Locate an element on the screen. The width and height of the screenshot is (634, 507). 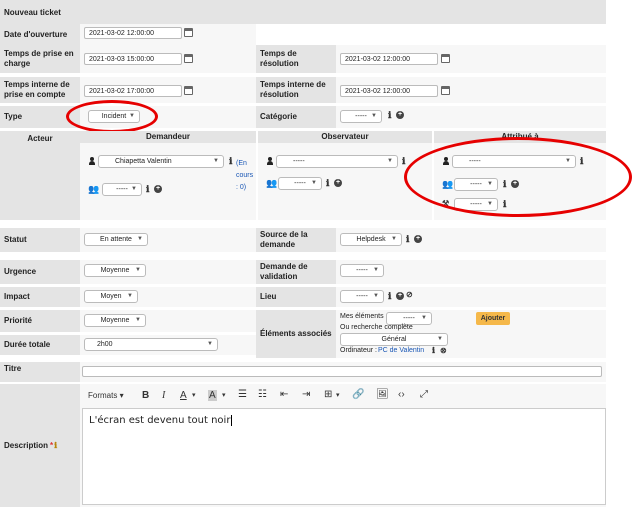
delete-icon: ⊗ is located at coordinates (443, 350).